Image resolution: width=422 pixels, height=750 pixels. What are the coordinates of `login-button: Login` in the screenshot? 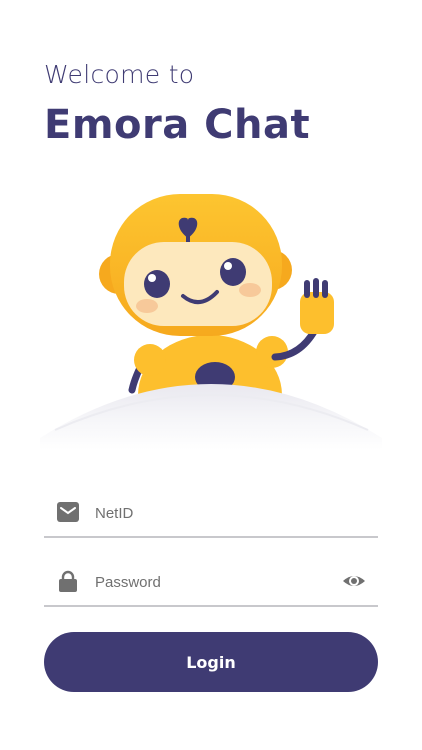 It's located at (211, 662).